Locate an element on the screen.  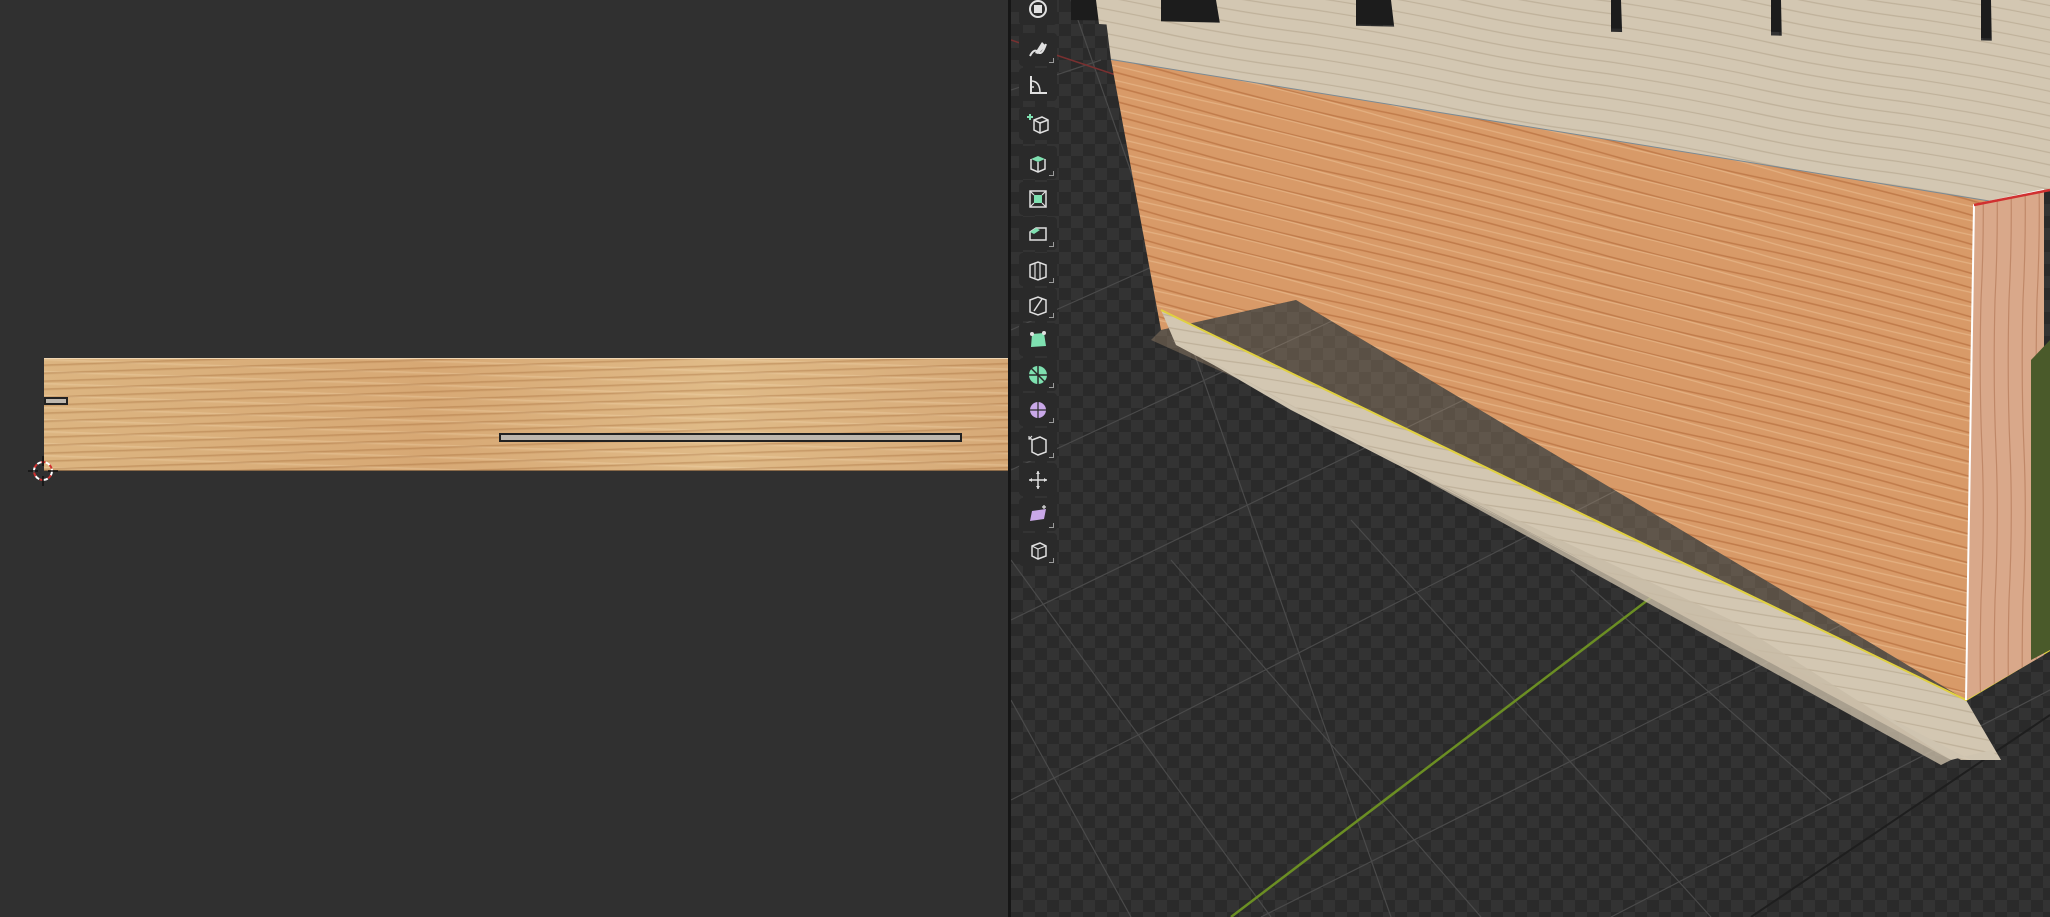
tool-poly-build is located at coordinates (1038, 339).